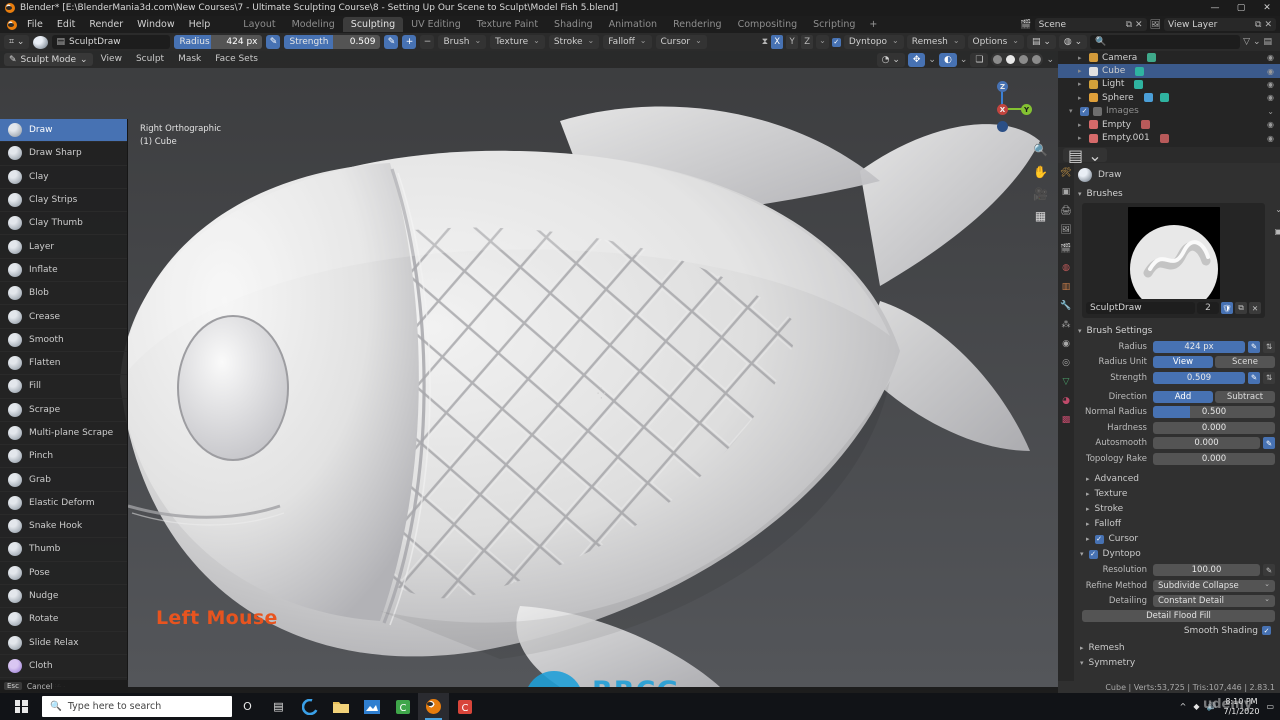 The width and height of the screenshot is (1280, 720). Describe the element at coordinates (1139, 25) in the screenshot. I see `unlink-scene-icon: ✕` at that location.